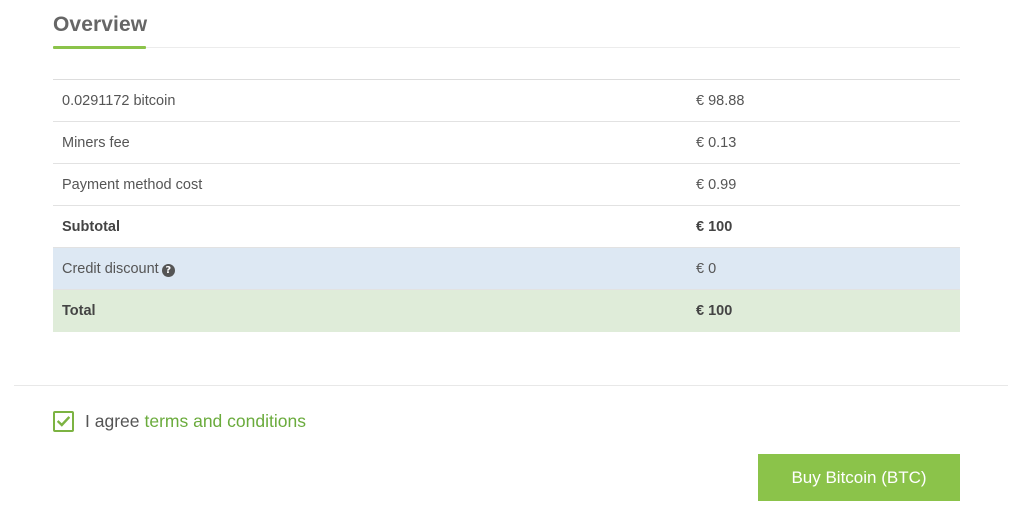  I want to click on table-row-subtotal: Subtotal € 100, so click(506, 226).